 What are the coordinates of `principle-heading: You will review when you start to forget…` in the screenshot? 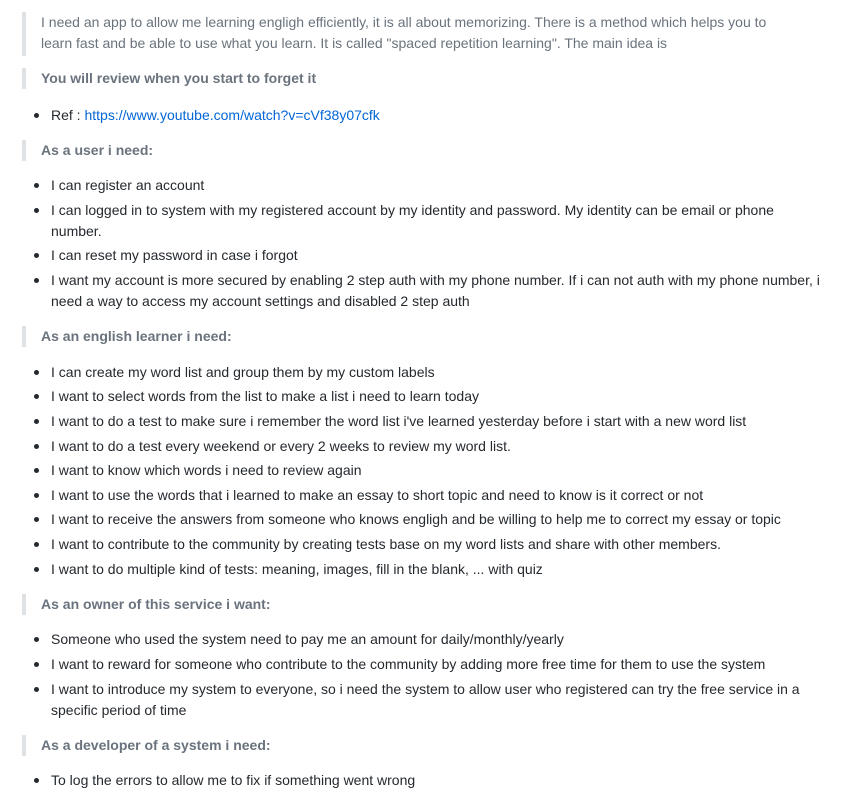 It's located at (411, 78).